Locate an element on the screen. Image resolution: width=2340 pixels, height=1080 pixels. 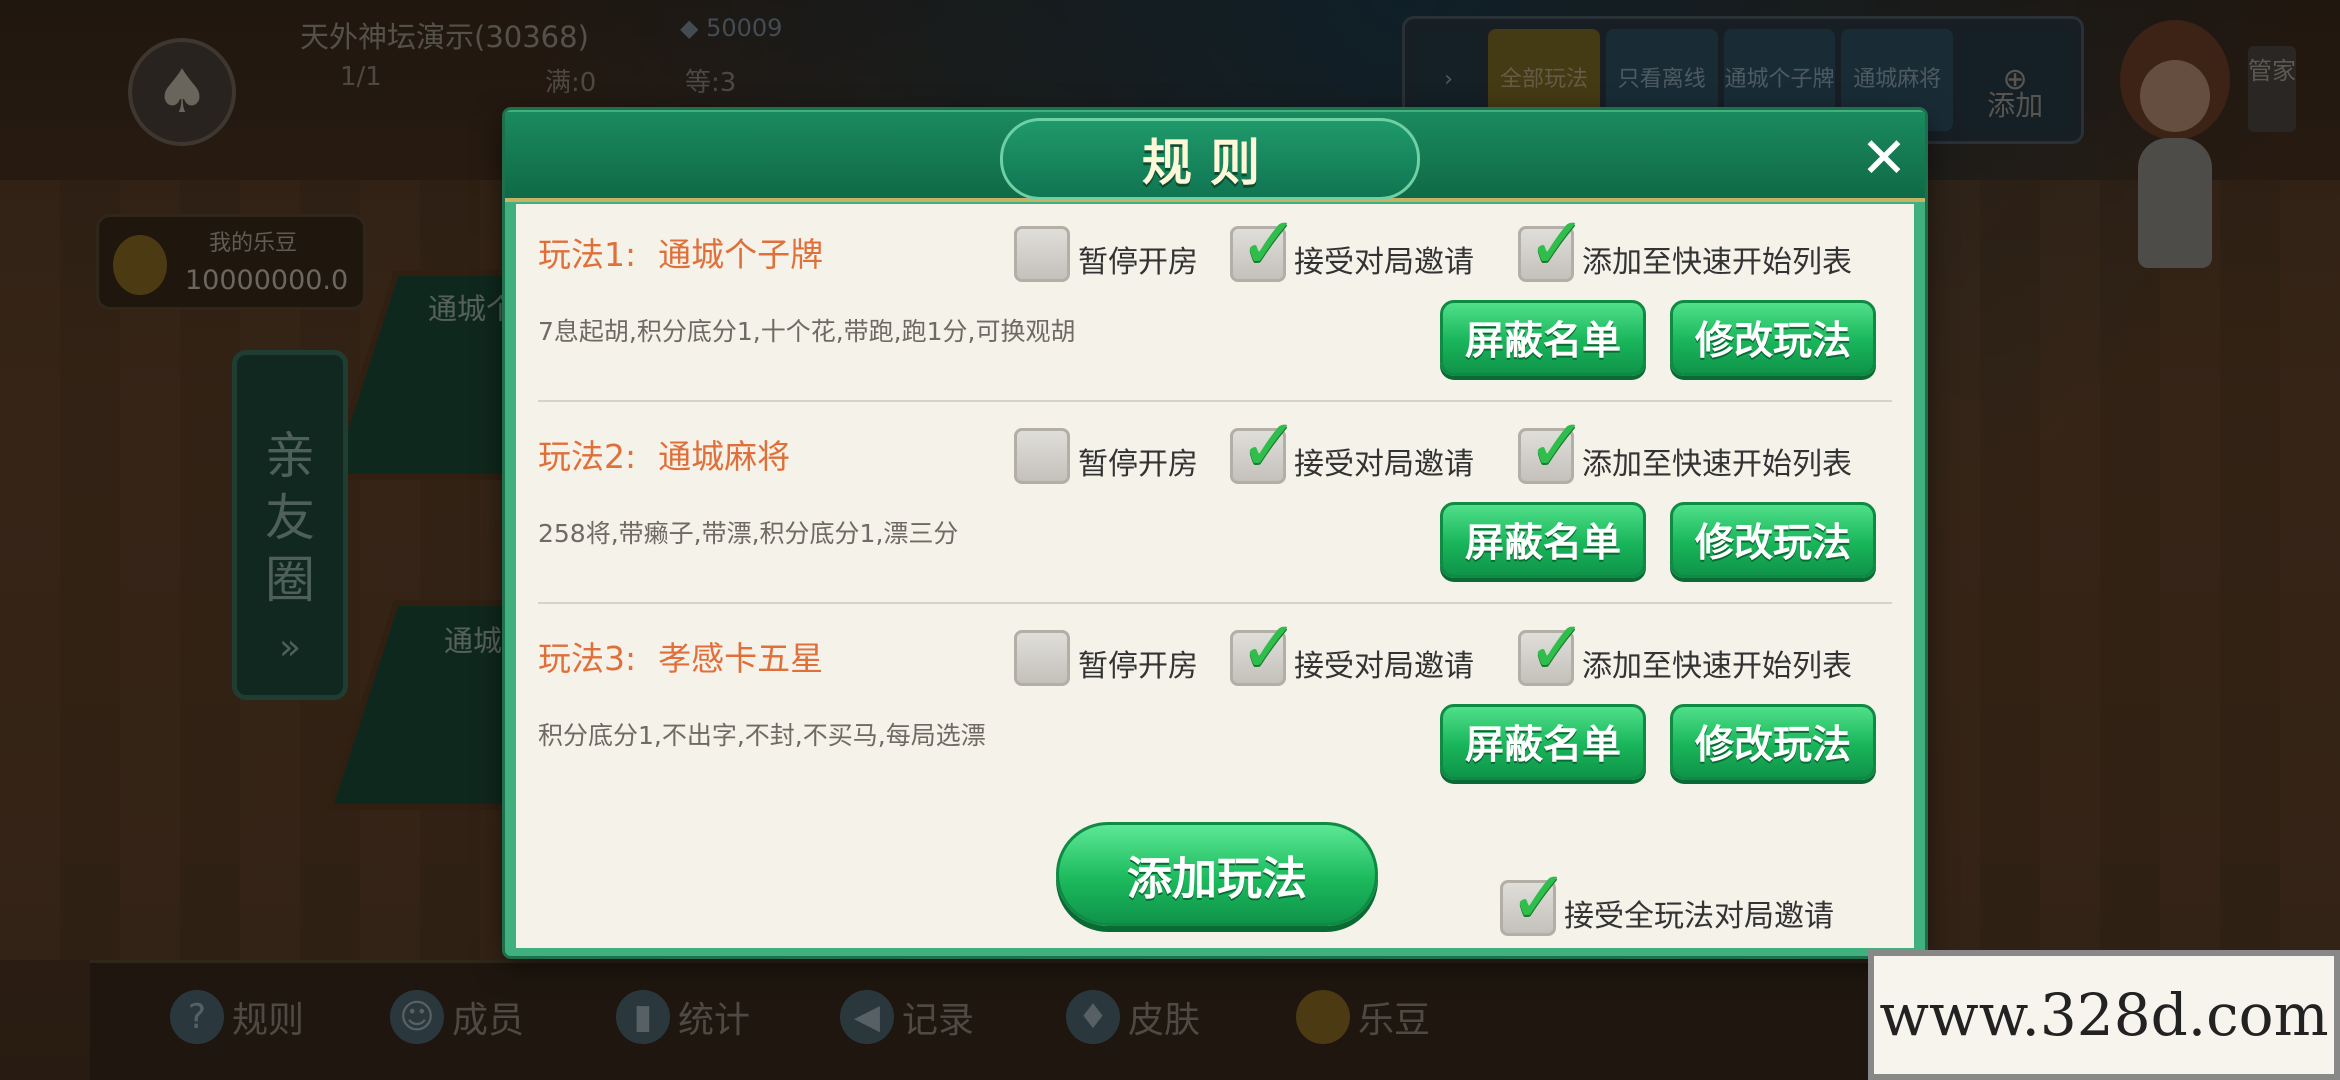
rule-title: 玩法2: 通城麻将 is located at coordinates (664, 454).